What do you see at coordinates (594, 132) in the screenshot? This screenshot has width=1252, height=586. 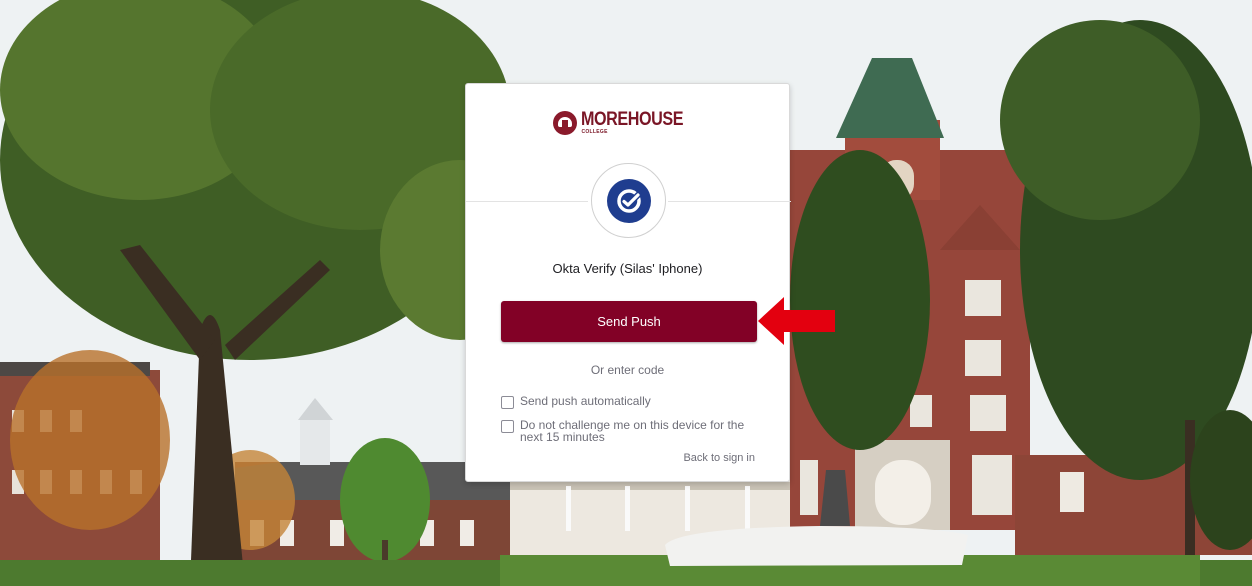 I see `logo-subtitle: COLLEGE` at bounding box center [594, 132].